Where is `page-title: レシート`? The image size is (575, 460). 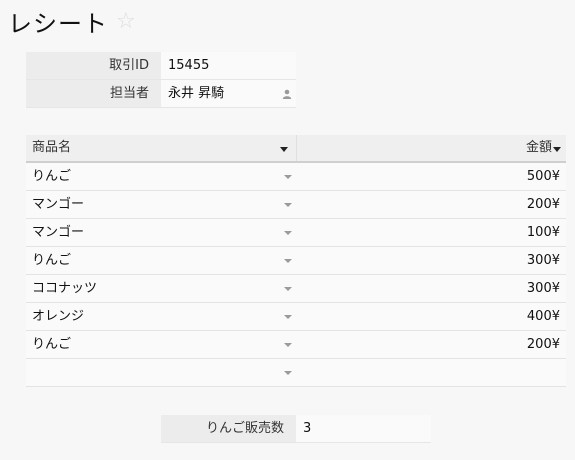 page-title: レシート is located at coordinates (58, 24).